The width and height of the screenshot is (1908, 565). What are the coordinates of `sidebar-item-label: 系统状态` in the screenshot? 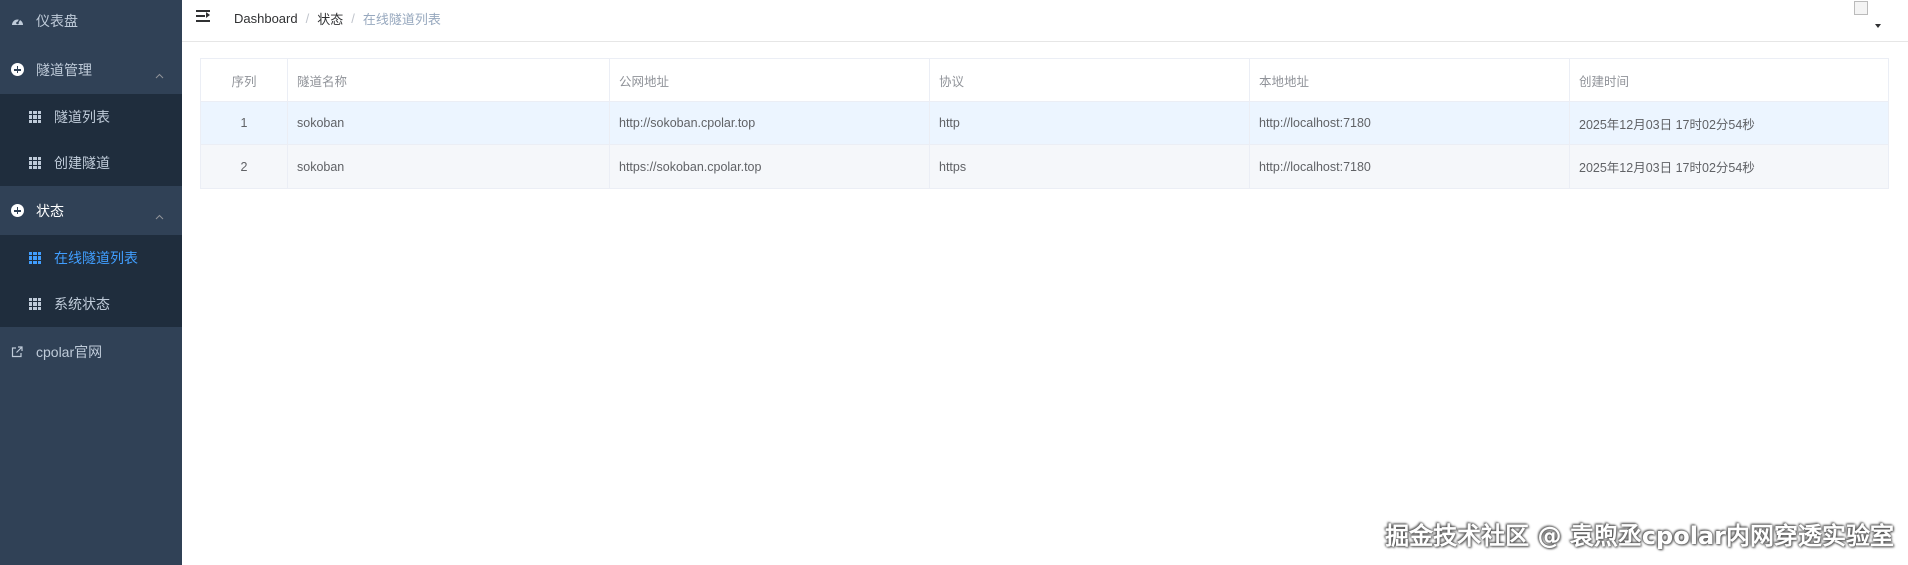 It's located at (82, 304).